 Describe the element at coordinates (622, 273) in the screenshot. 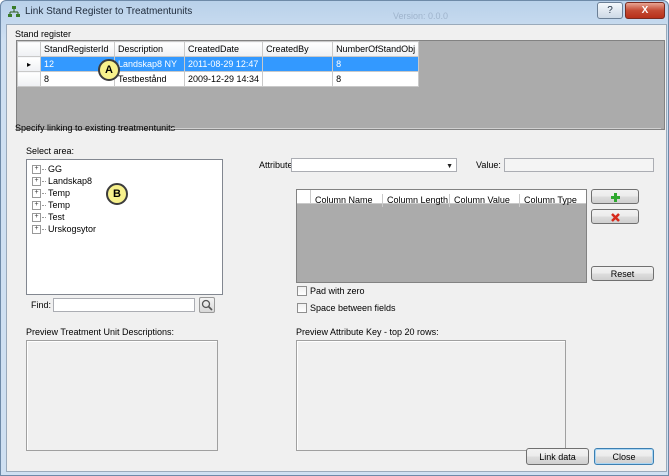

I see `reset-button: Reset` at that location.